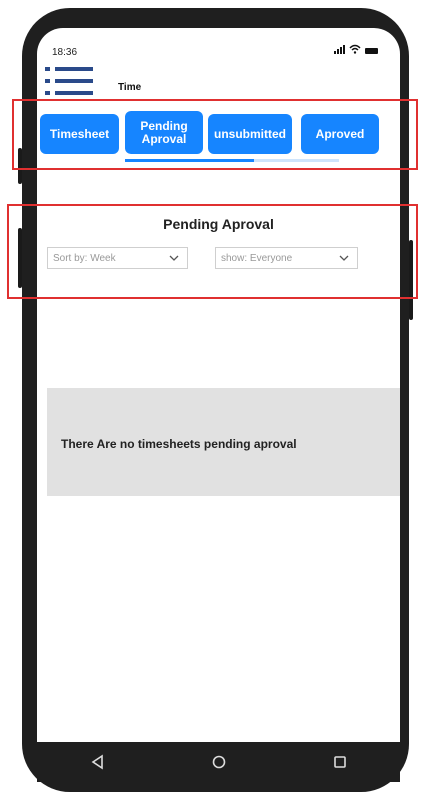  I want to click on status-icons, so click(356, 49).